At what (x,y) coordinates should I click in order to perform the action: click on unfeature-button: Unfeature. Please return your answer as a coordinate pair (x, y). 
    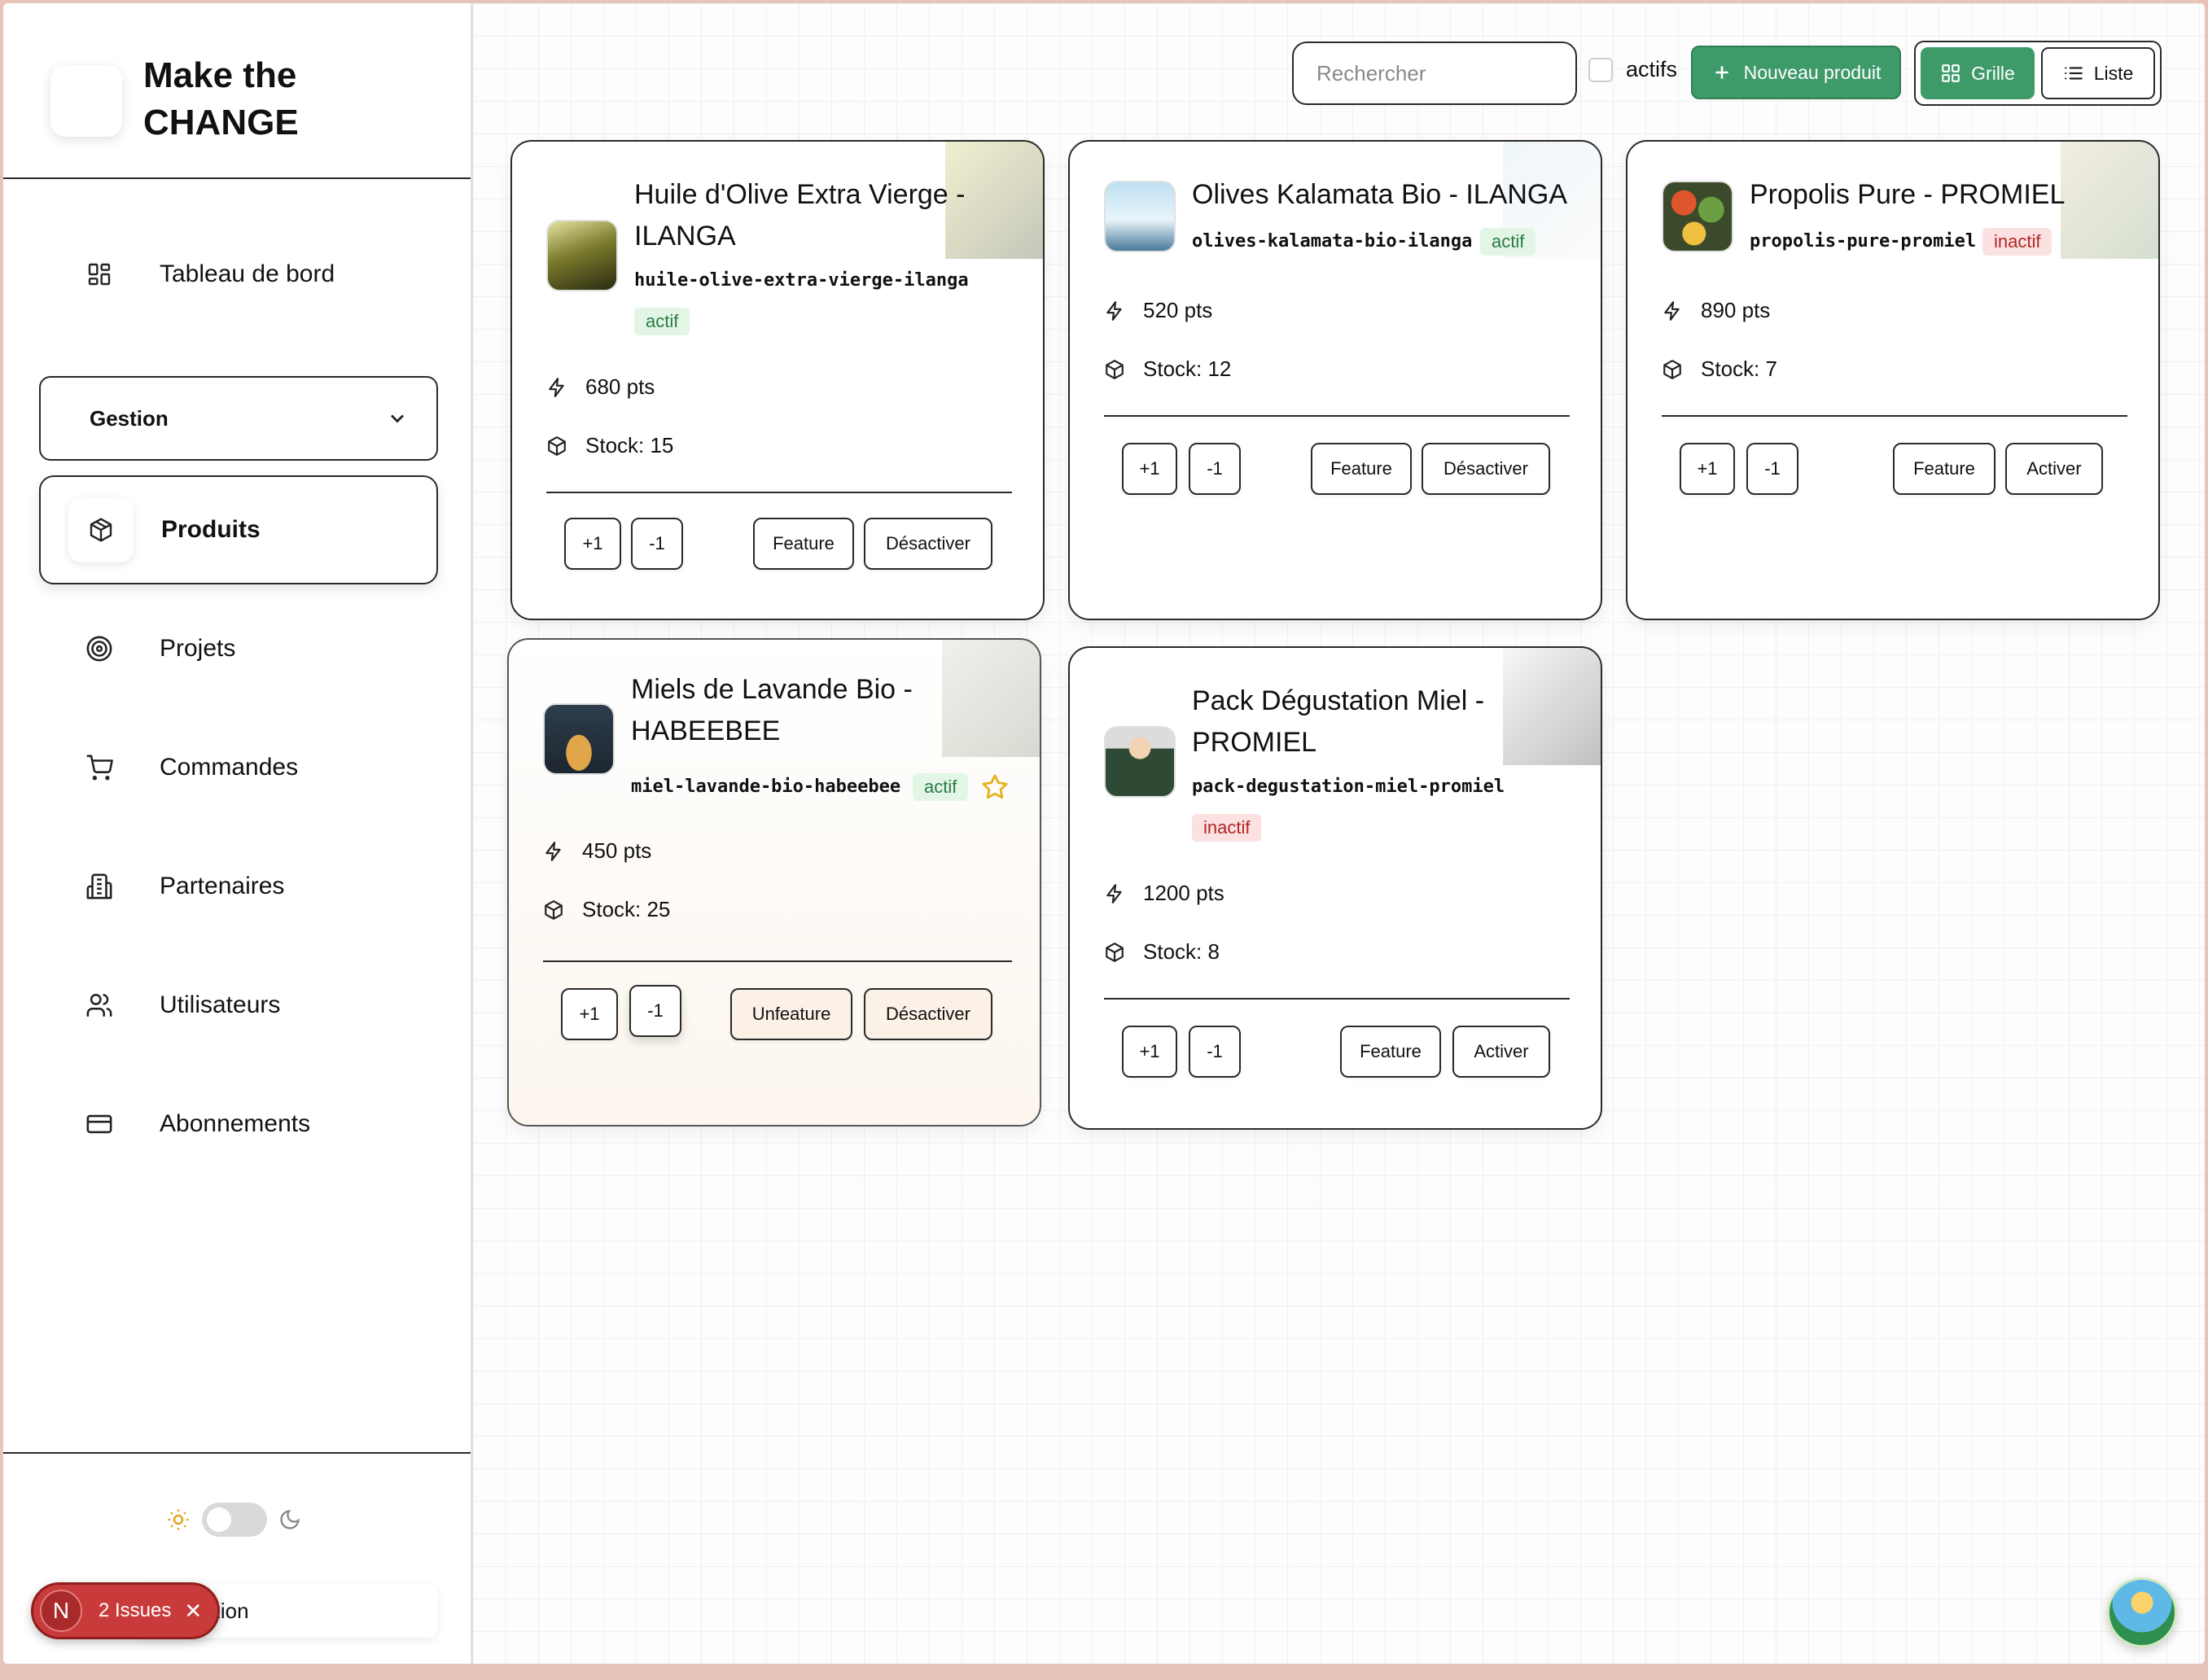
    Looking at the image, I should click on (791, 1014).